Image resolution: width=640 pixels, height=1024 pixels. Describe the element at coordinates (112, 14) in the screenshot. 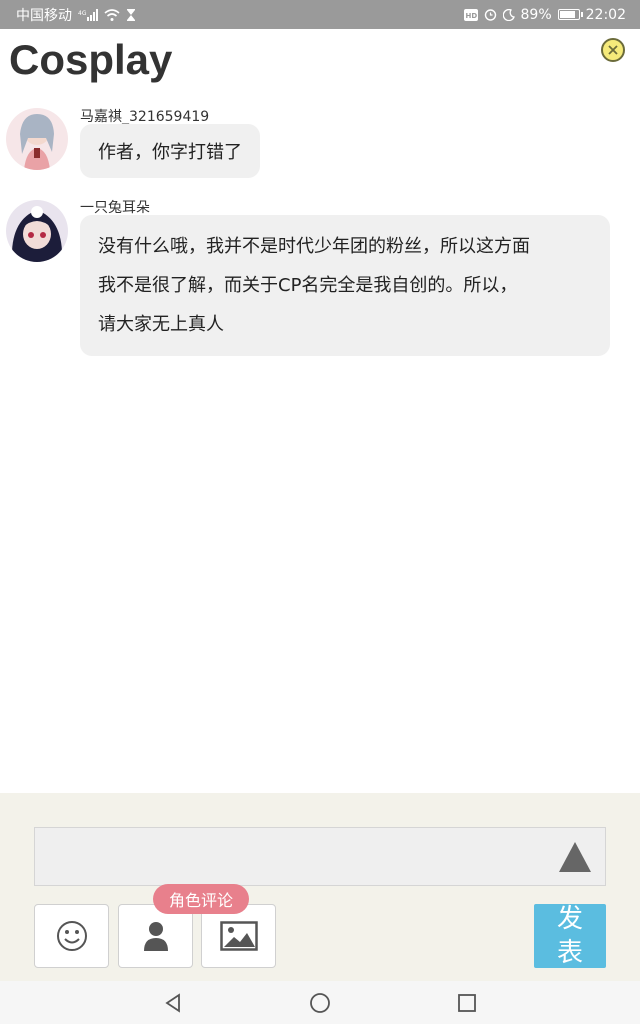

I see `wifi-icon` at that location.